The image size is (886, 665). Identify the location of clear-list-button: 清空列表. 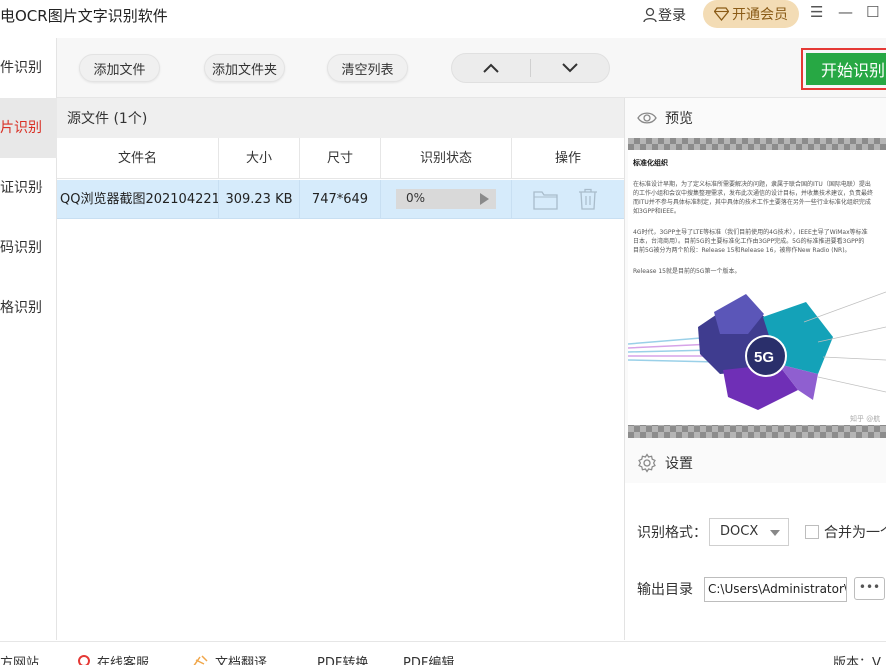
(367, 68).